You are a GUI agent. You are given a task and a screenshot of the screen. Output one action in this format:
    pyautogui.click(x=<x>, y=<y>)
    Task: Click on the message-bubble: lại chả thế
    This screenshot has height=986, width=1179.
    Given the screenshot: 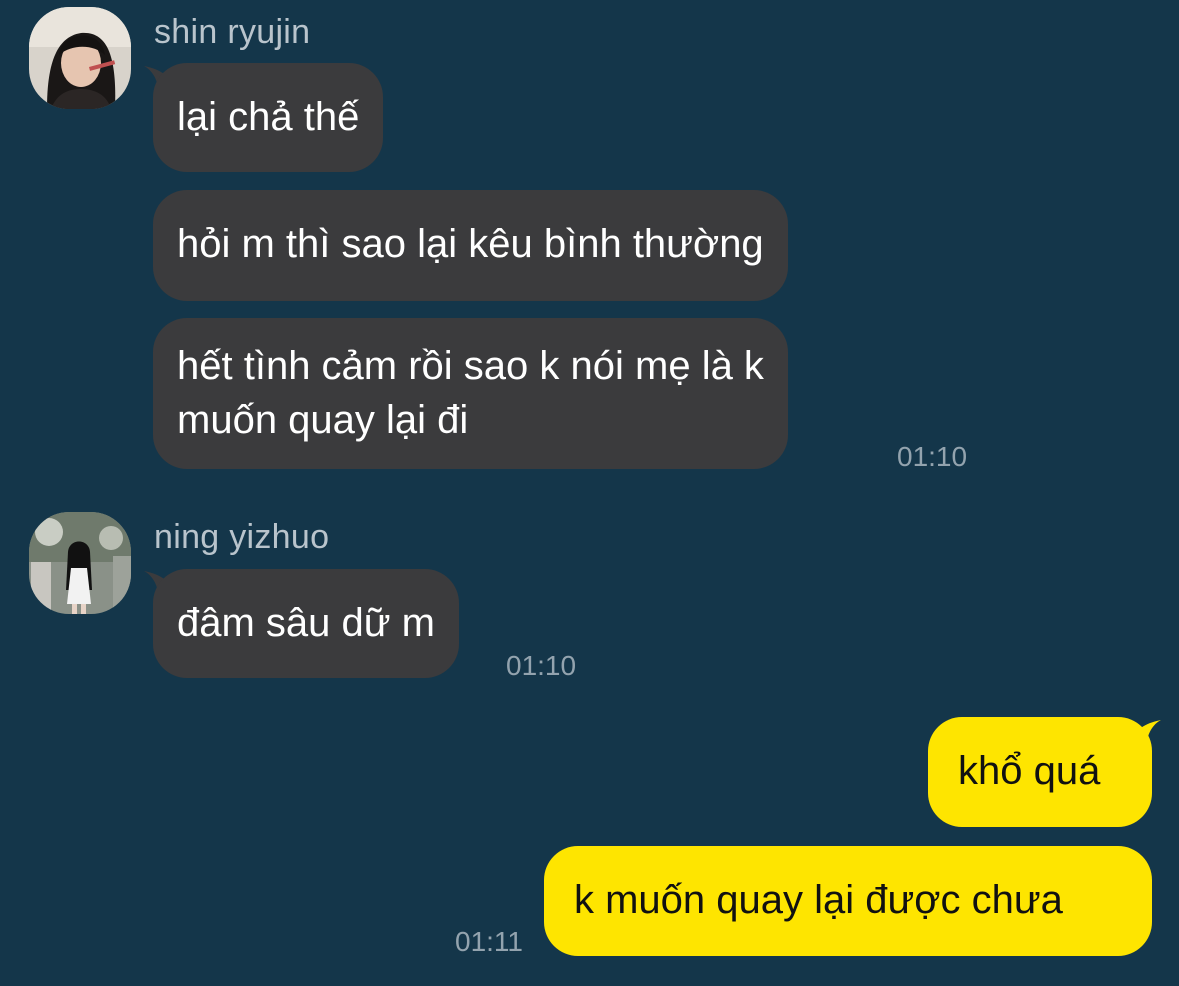 What is the action you would take?
    pyautogui.click(x=268, y=117)
    